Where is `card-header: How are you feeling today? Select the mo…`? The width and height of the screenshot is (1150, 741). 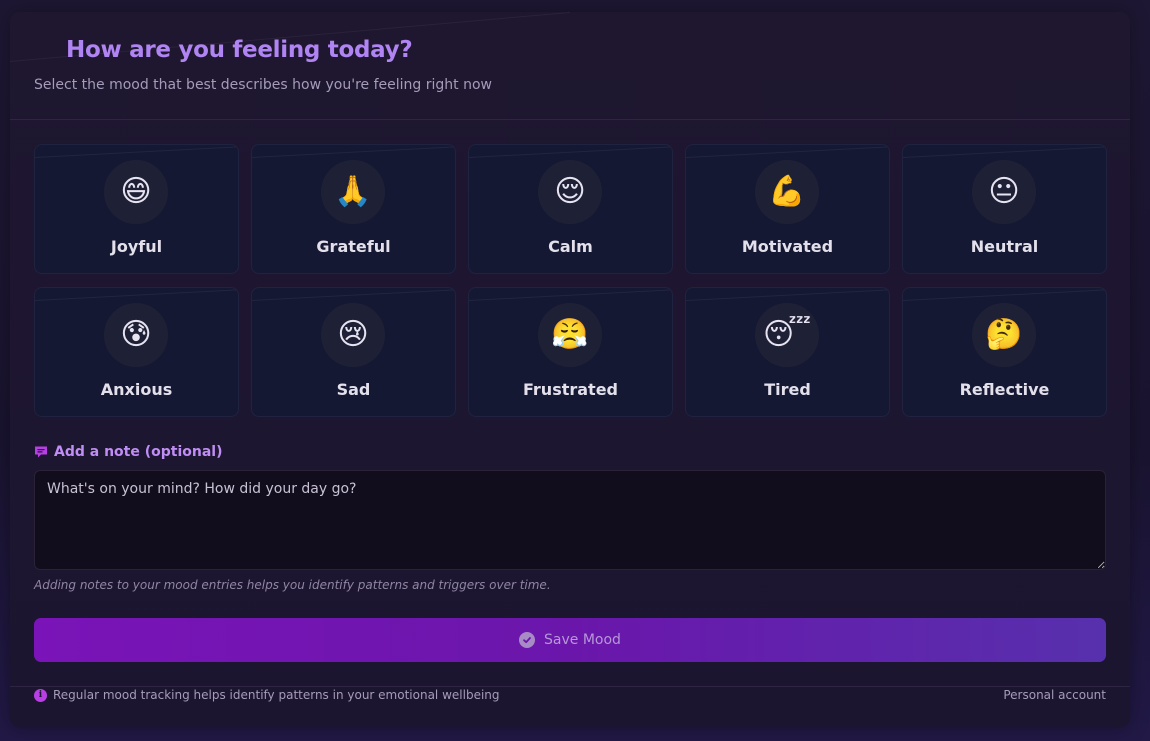 card-header: How are you feeling today? Select the mo… is located at coordinates (570, 66).